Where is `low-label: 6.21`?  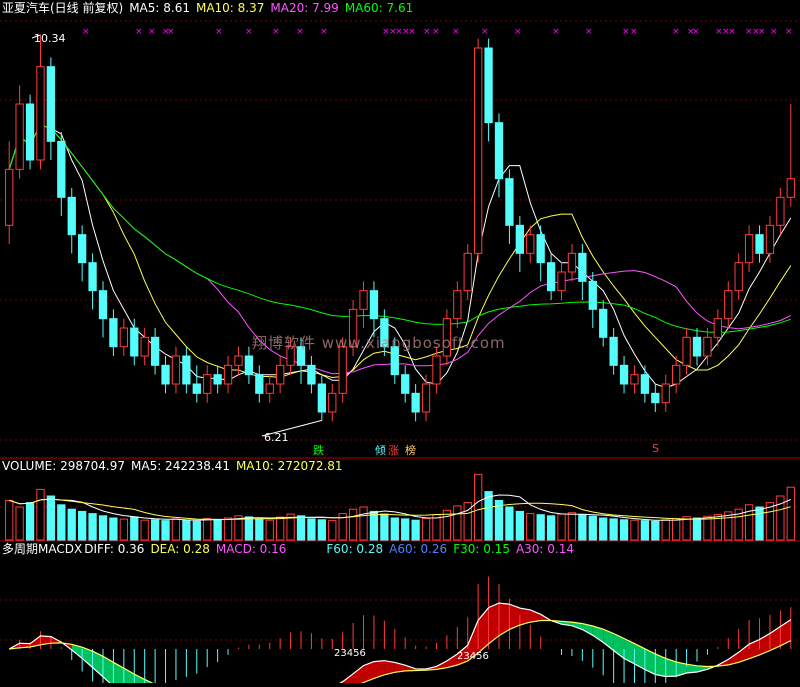
low-label: 6.21 is located at coordinates (276, 437).